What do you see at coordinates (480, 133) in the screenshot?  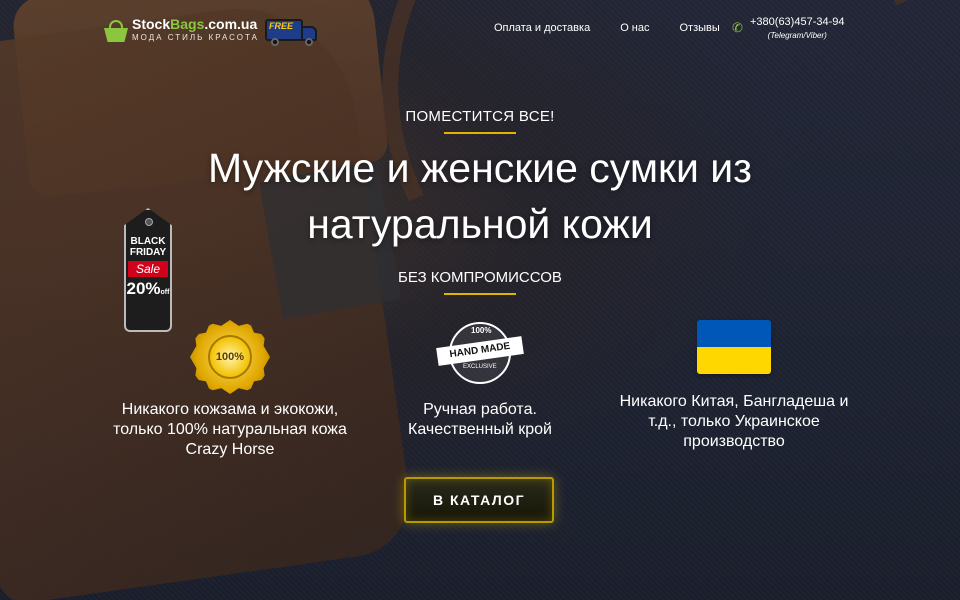 I see `kicker-underline` at bounding box center [480, 133].